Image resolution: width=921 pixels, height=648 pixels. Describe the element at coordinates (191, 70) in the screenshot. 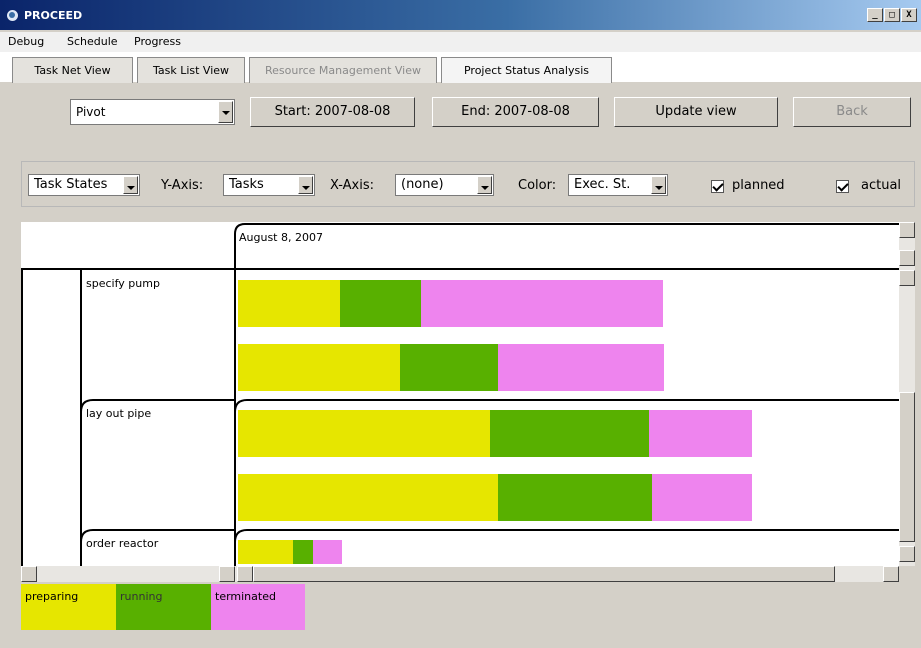

I see `tab-task-list-view: Task List View` at that location.